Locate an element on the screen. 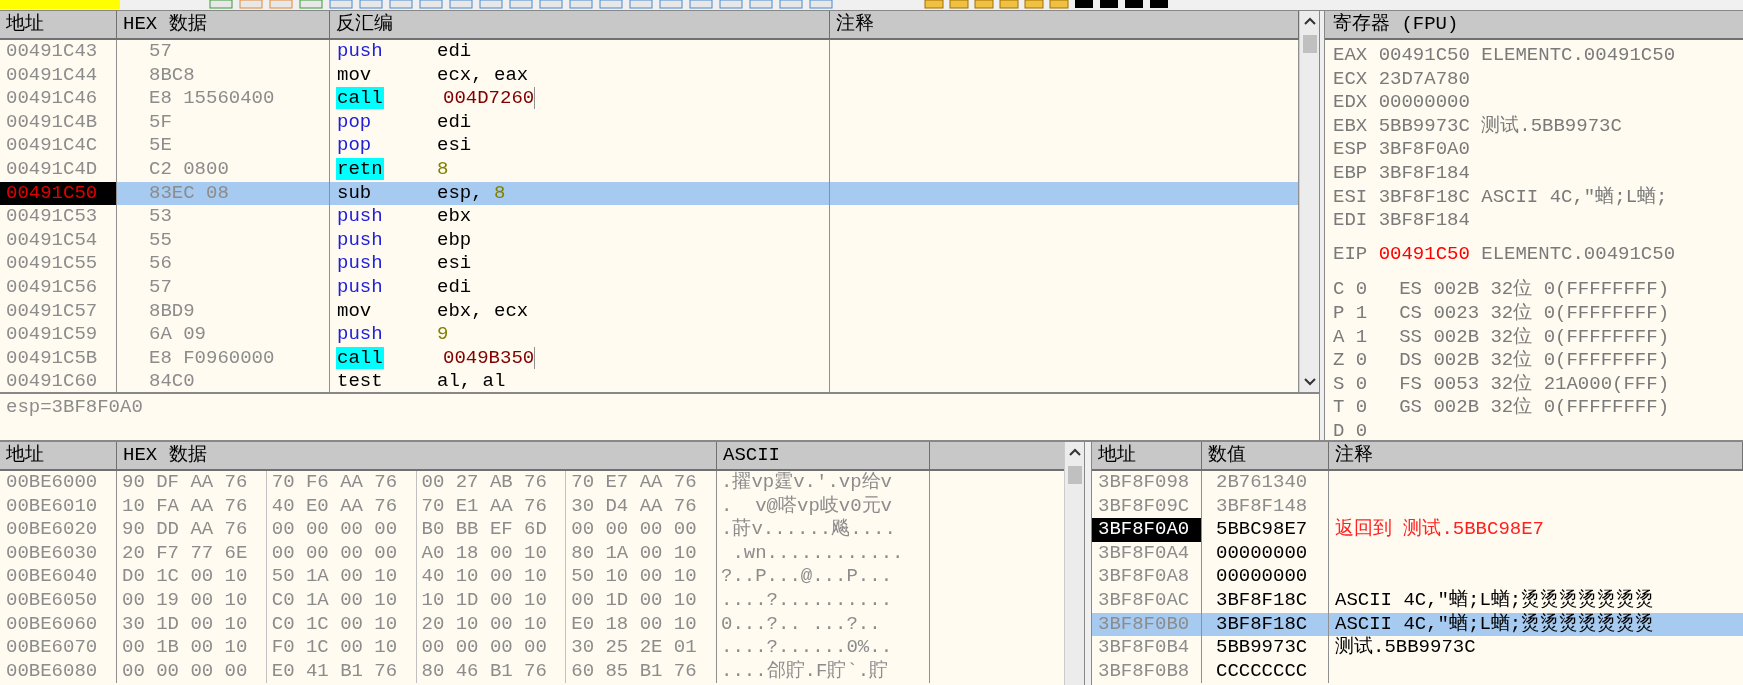 Image resolution: width=1743 pixels, height=685 pixels. column-header: 数值 is located at coordinates (1265, 455).